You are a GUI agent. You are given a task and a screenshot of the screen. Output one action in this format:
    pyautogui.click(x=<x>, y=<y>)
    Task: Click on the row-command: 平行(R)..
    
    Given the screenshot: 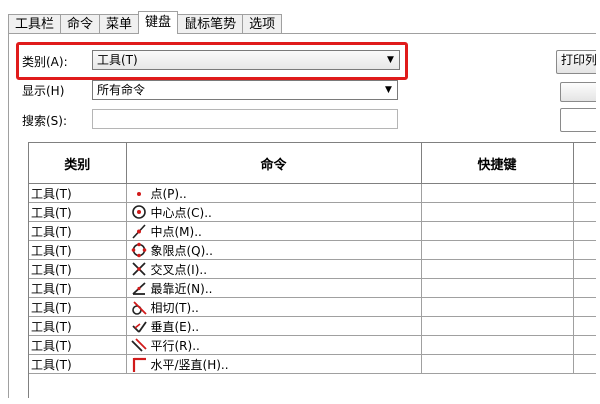 What is the action you would take?
    pyautogui.click(x=175, y=345)
    